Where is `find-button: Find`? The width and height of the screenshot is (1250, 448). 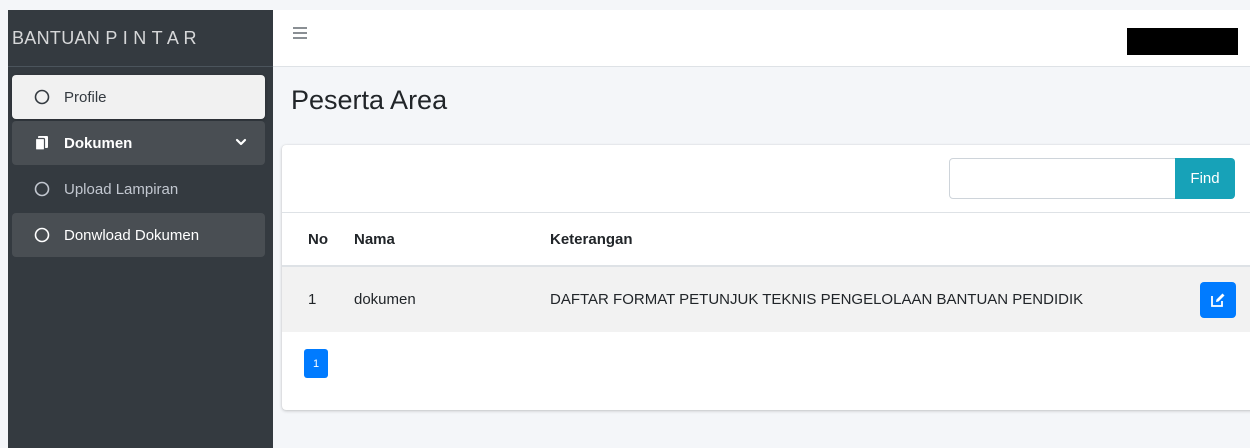 find-button: Find is located at coordinates (1205, 178).